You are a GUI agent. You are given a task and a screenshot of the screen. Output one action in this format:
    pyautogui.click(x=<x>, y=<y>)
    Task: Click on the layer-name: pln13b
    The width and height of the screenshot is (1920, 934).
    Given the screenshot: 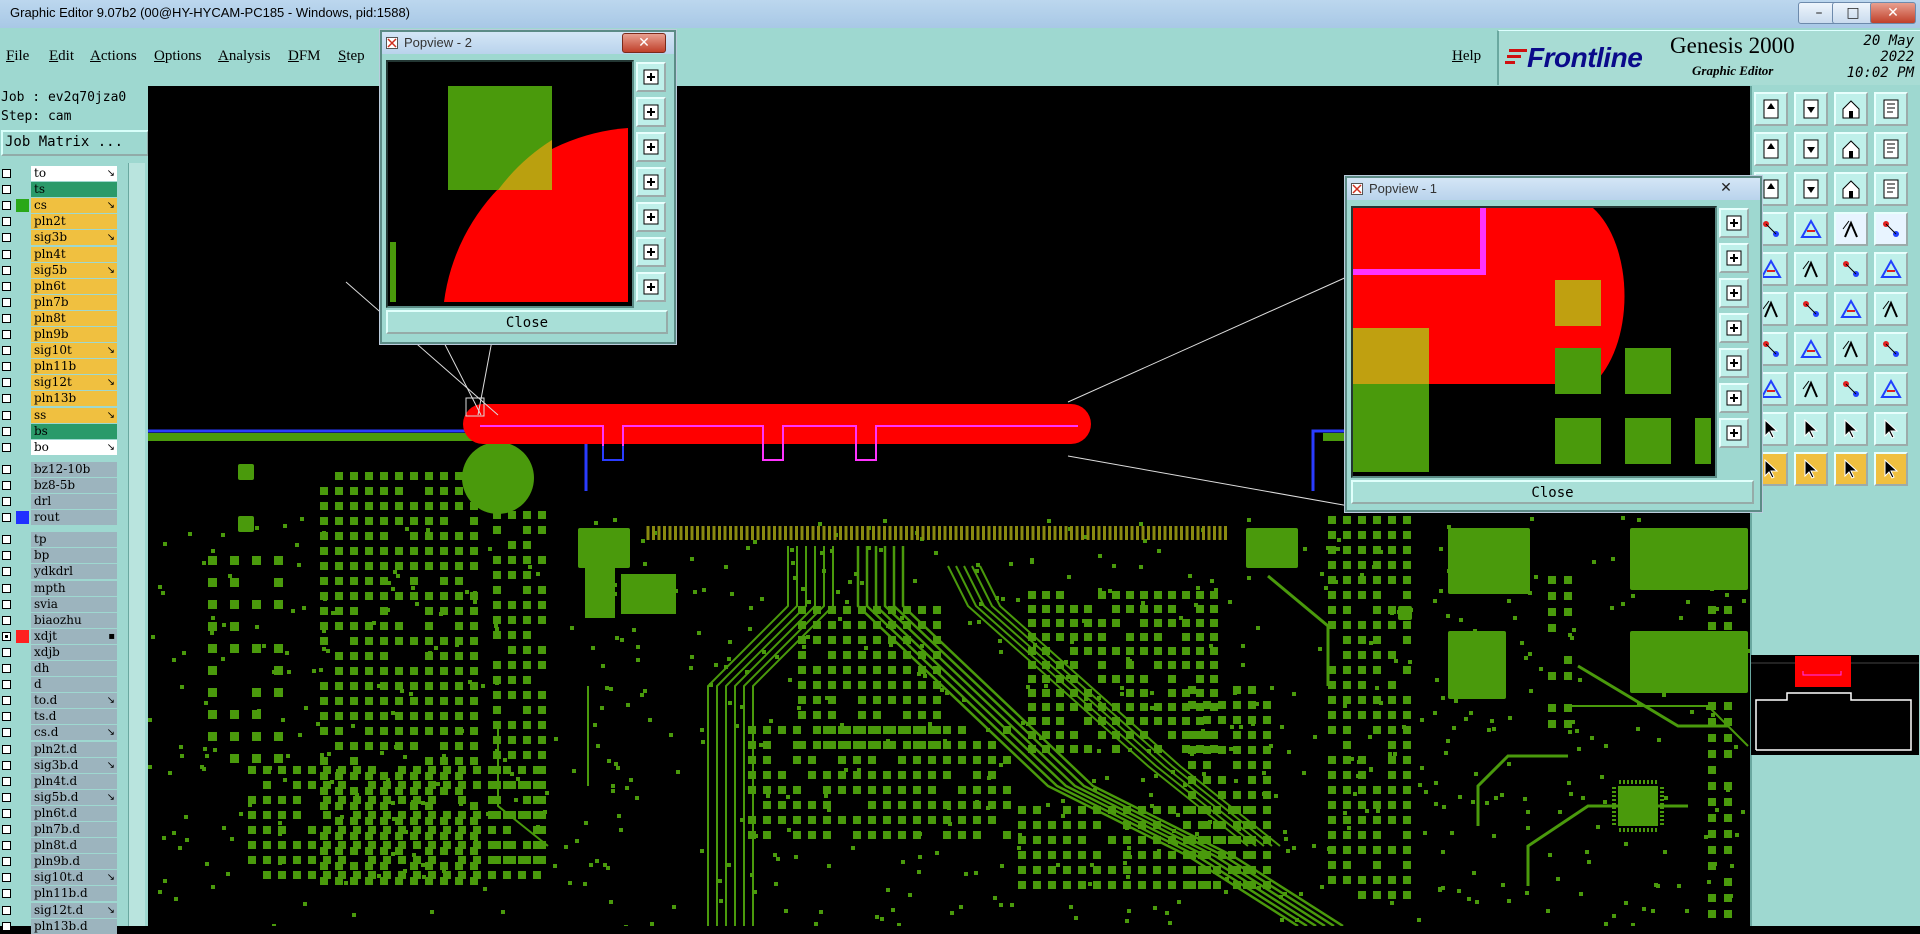 What is the action you would take?
    pyautogui.click(x=74, y=399)
    